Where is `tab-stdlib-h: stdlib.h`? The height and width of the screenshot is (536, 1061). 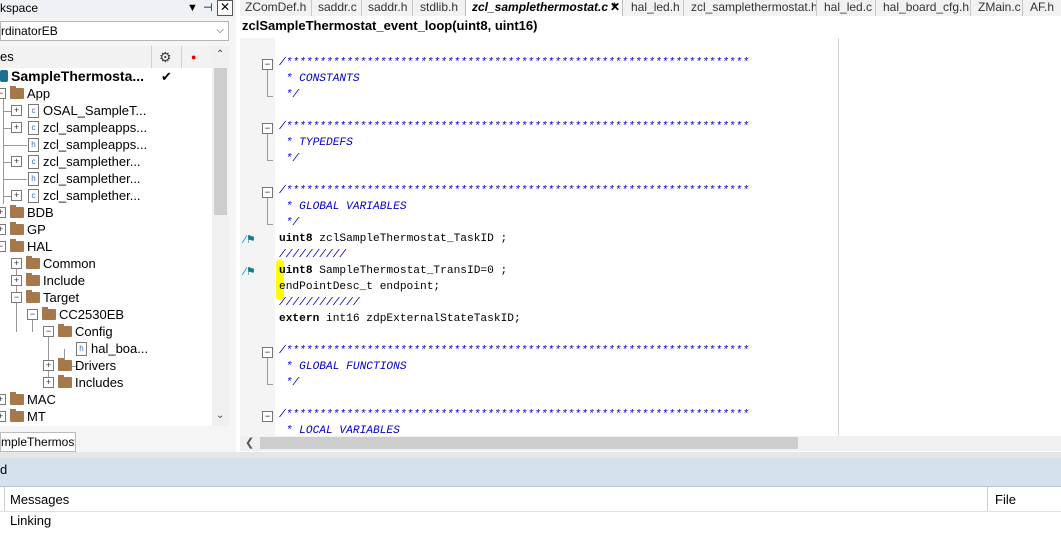
tab-stdlib-h: stdlib.h is located at coordinates (439, 8).